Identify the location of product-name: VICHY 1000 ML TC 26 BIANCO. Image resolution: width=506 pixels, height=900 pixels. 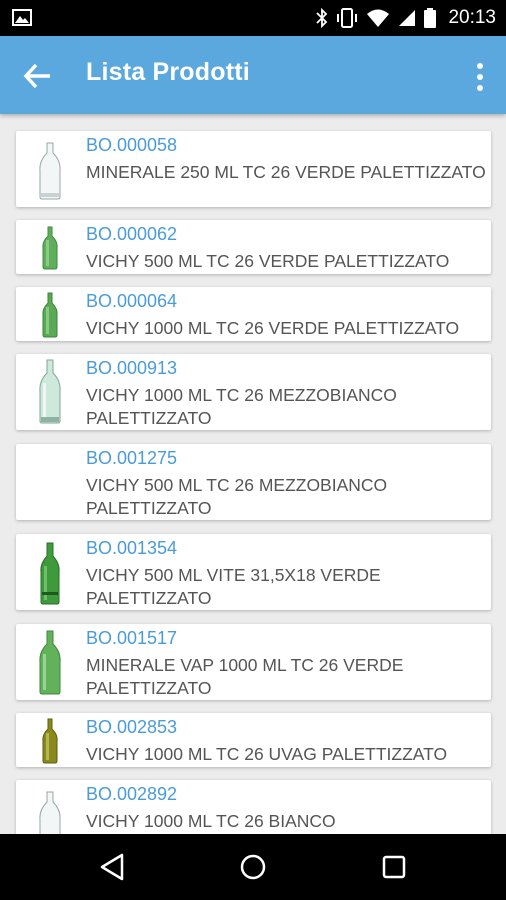
(211, 821).